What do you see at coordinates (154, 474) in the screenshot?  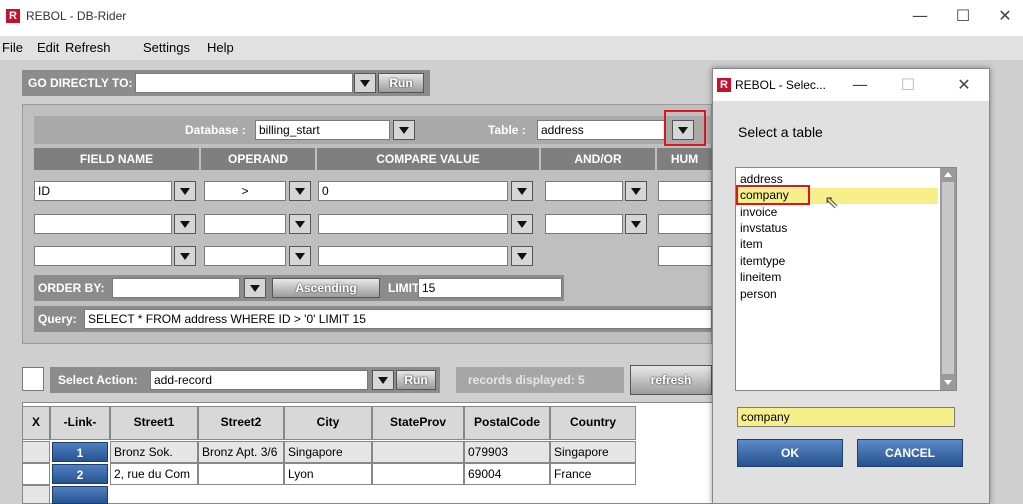 I see `cell-street1: 2, rue du Com` at bounding box center [154, 474].